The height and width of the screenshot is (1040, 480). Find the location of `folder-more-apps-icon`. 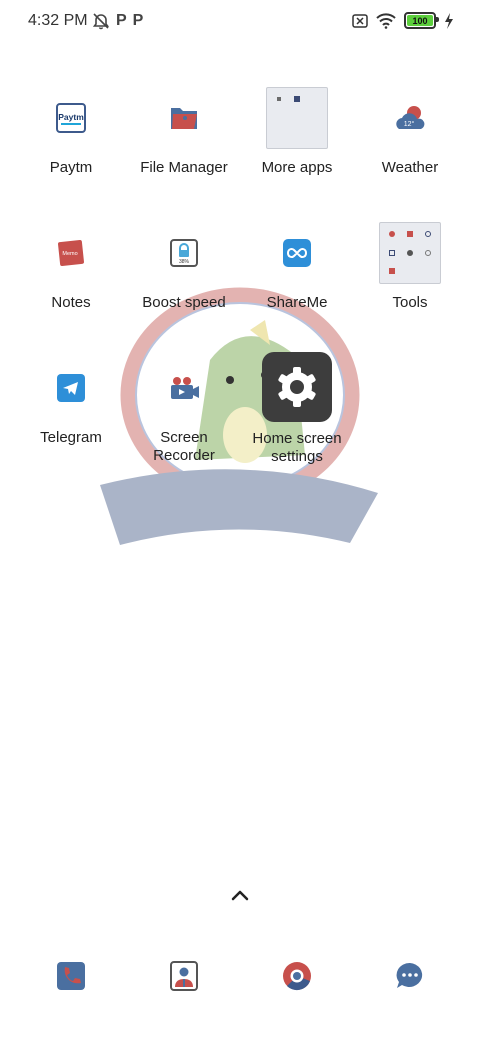

folder-more-apps-icon is located at coordinates (297, 118).